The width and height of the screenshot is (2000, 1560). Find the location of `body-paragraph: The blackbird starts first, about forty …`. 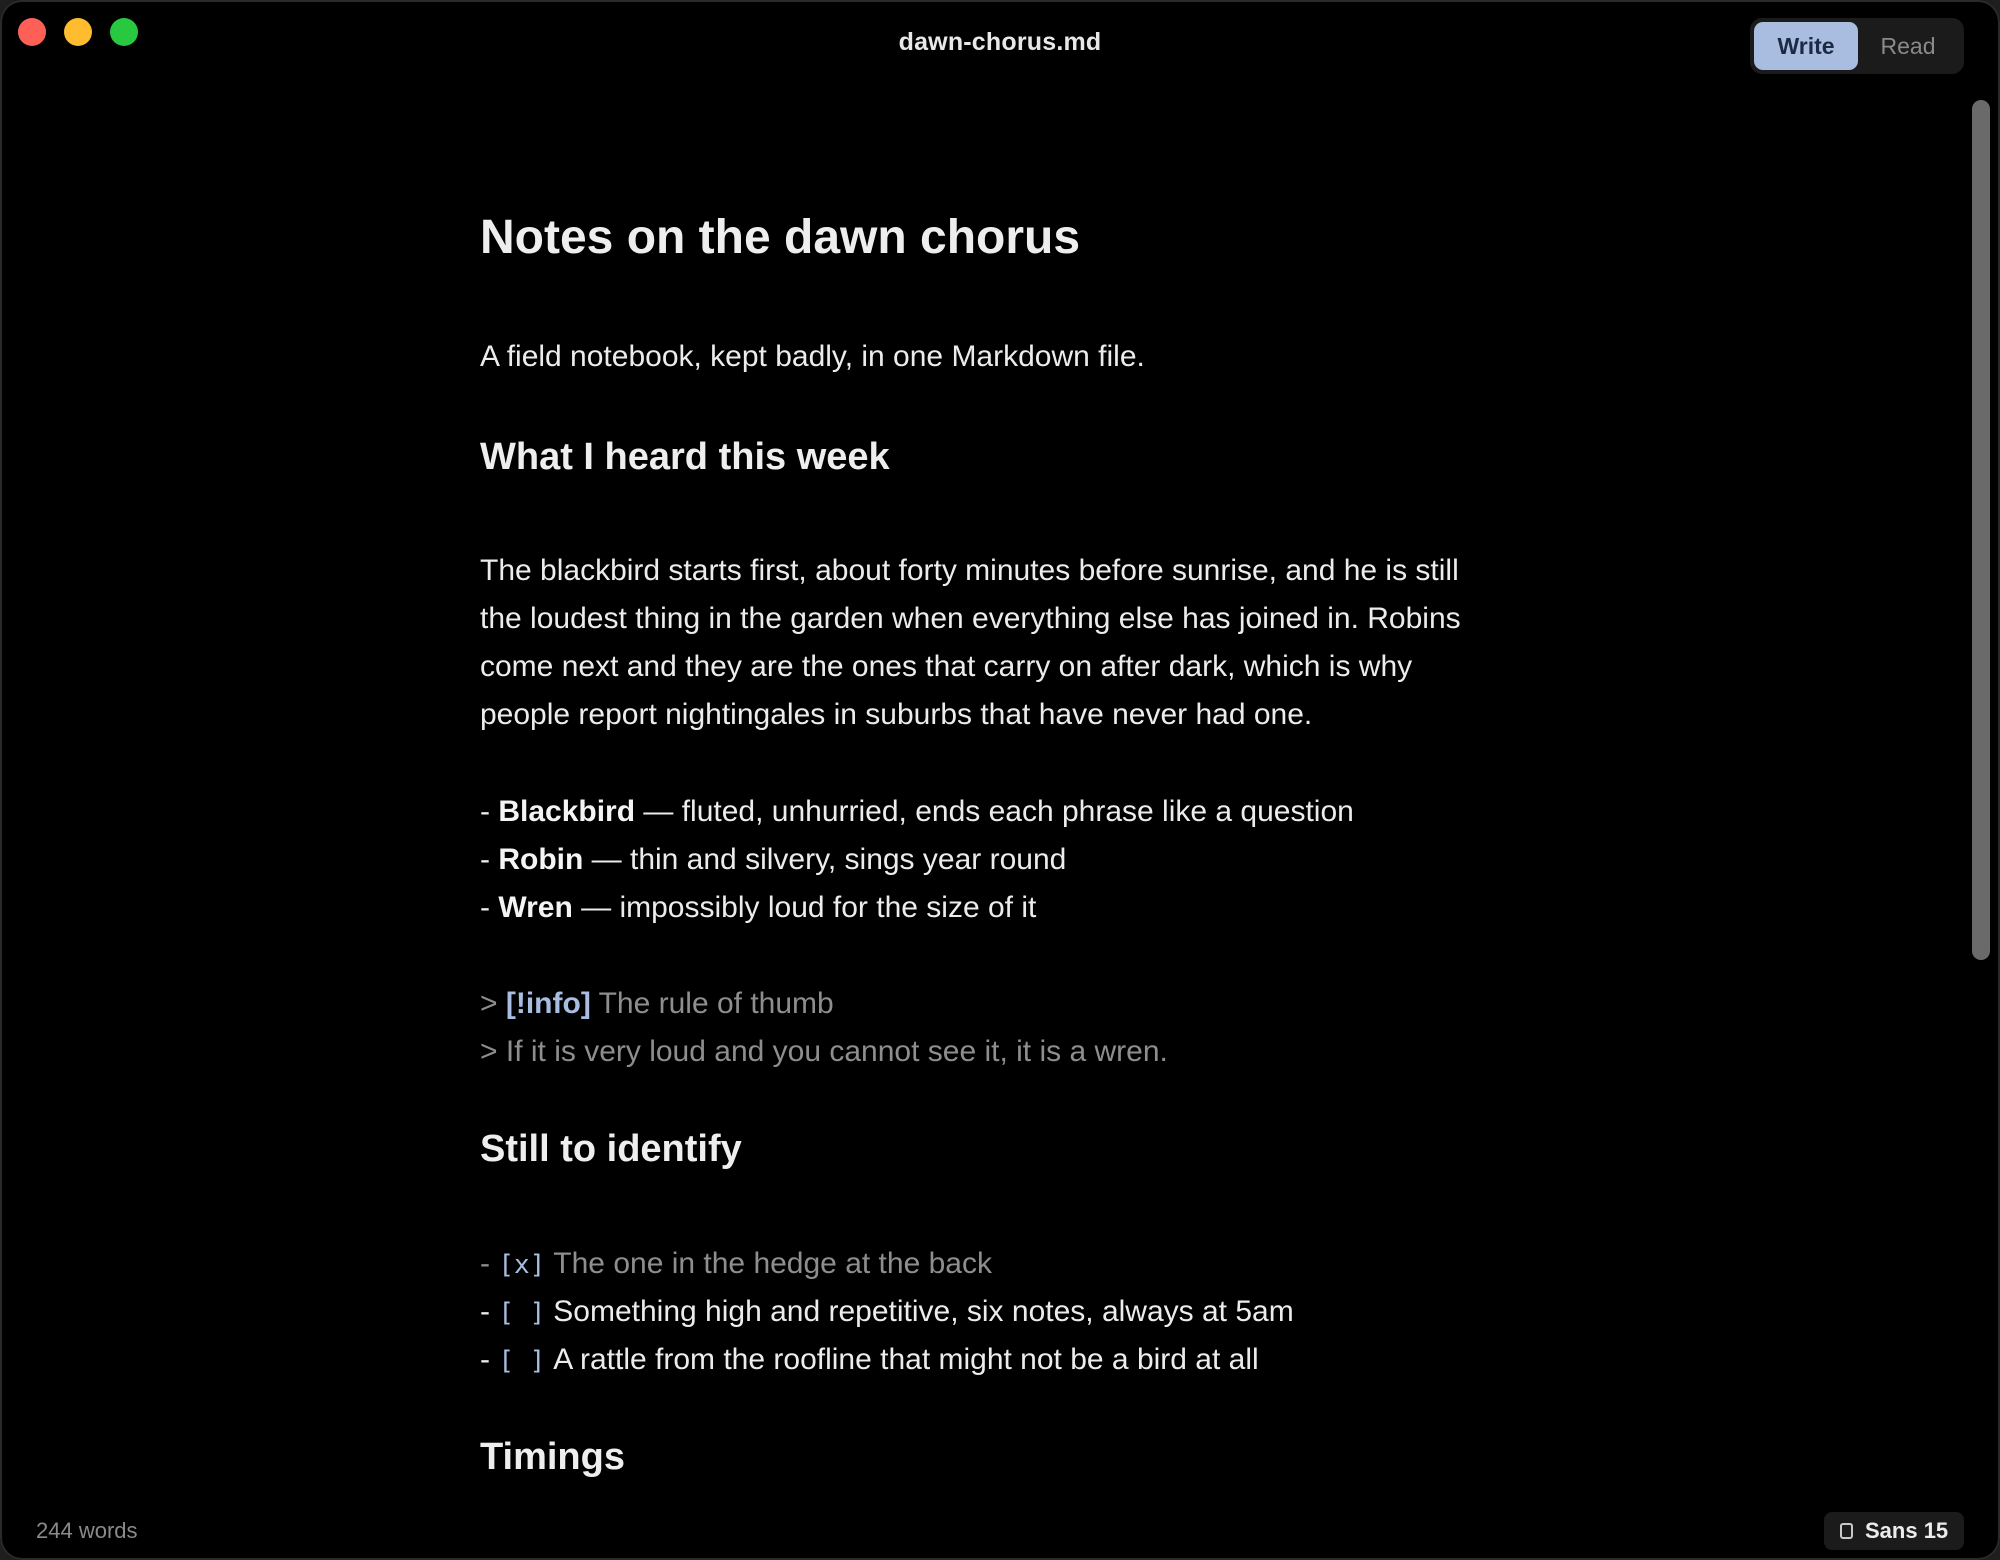

body-paragraph: The blackbird starts first, about forty … is located at coordinates (970, 642).